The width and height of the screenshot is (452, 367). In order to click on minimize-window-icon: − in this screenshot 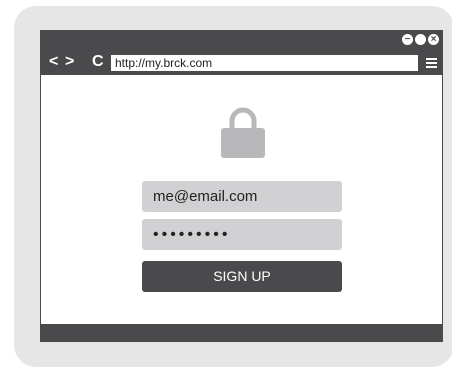, I will do `click(407, 39)`.